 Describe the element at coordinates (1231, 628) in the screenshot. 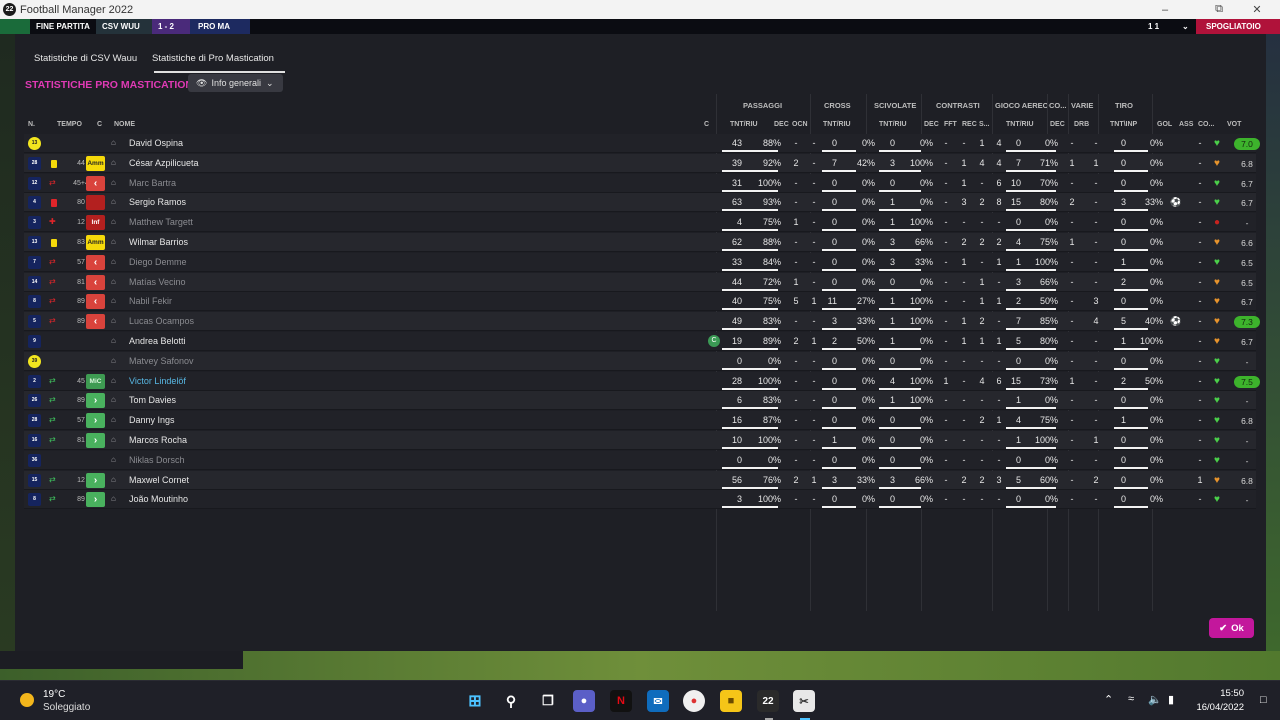

I see `ok-button: ✔ Ok` at that location.